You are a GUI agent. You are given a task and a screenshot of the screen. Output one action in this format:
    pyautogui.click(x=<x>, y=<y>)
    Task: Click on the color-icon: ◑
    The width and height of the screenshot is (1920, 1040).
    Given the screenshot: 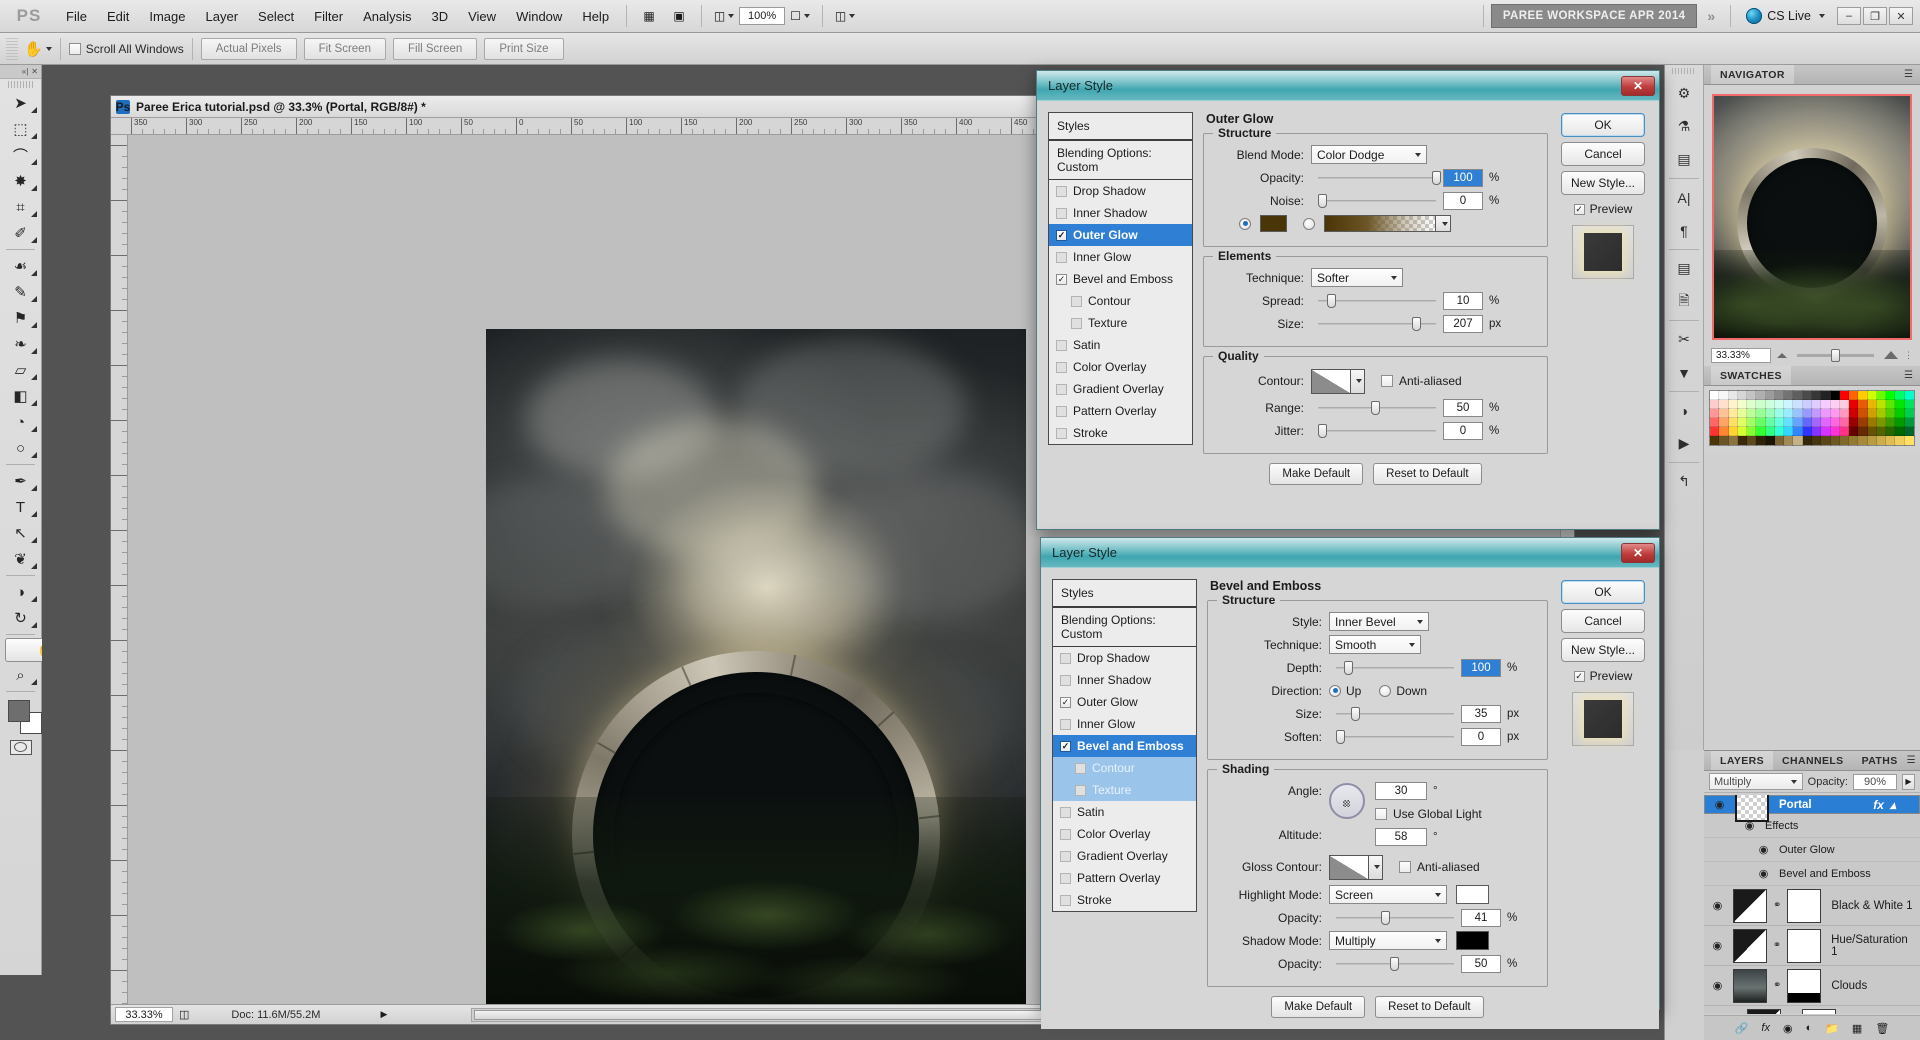 What is the action you would take?
    pyautogui.click(x=1684, y=410)
    